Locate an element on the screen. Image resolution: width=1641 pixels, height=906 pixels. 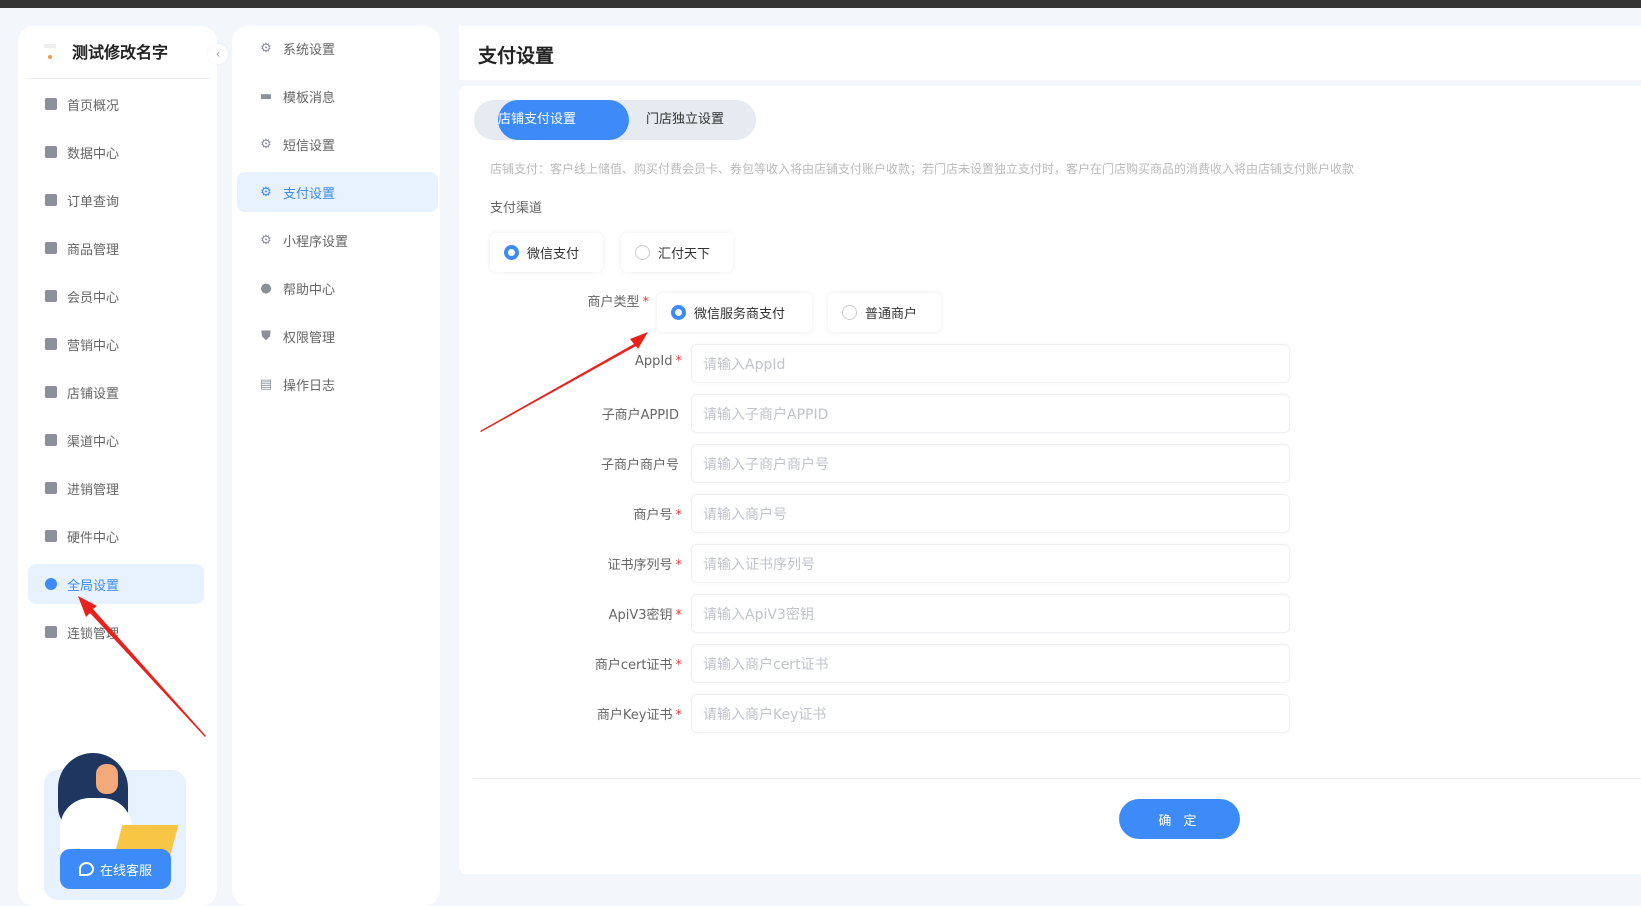
sidebar-item-9: 硬件中心 is located at coordinates (116, 536).